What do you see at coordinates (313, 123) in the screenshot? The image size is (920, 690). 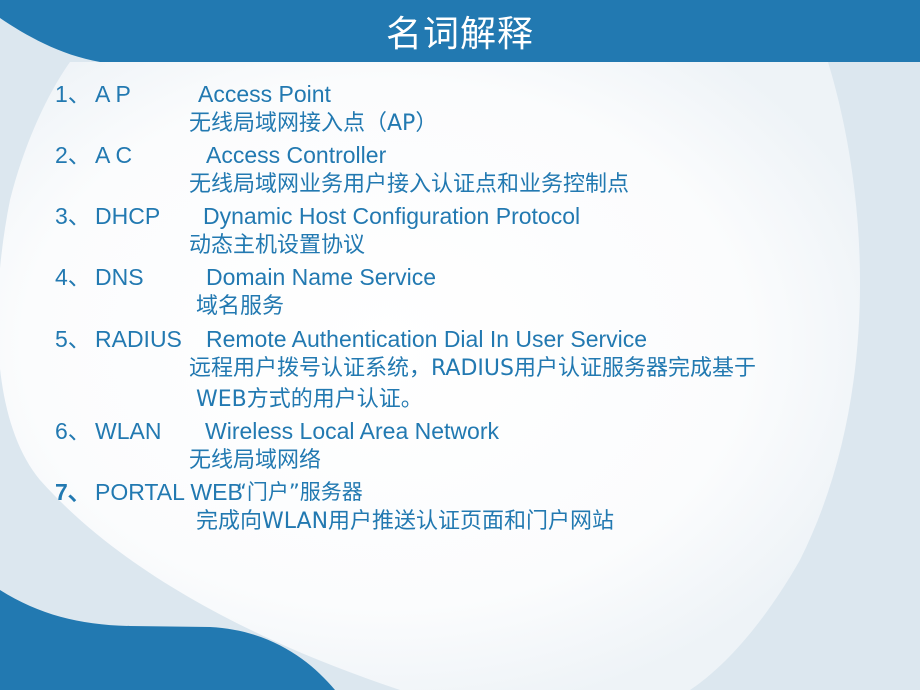 I see `term-description: 无线局域网接入点（AP）` at bounding box center [313, 123].